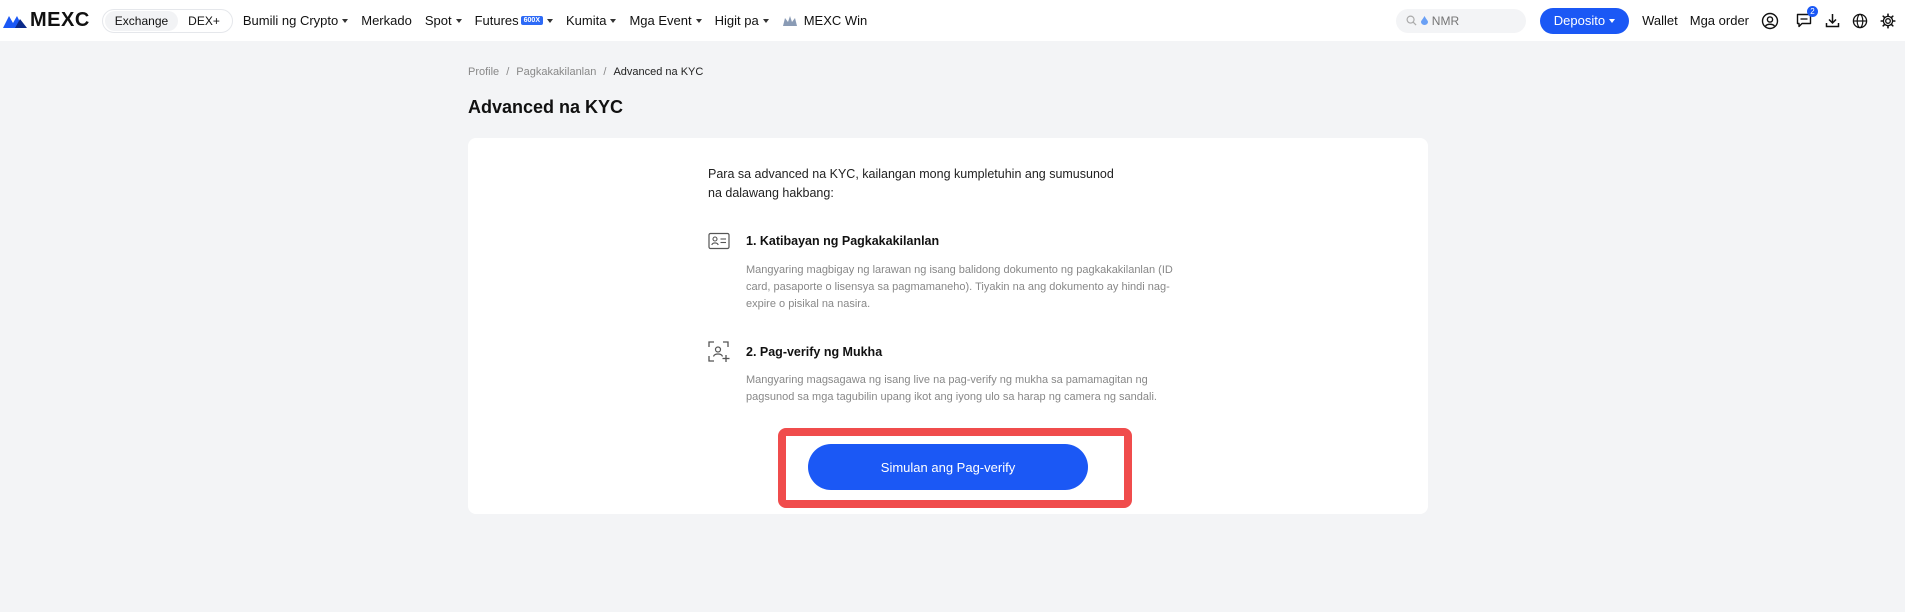 The height and width of the screenshot is (612, 1905). What do you see at coordinates (1719, 20) in the screenshot?
I see `orders-link: Mga order` at bounding box center [1719, 20].